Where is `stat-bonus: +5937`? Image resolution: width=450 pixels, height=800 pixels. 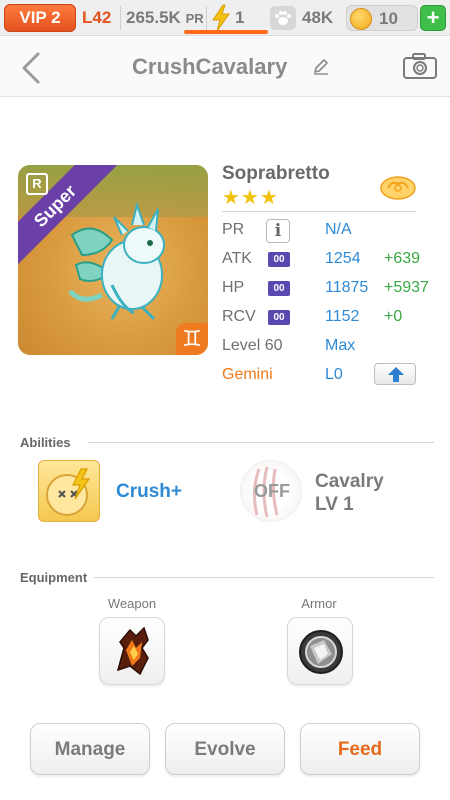
stat-bonus: +5937 is located at coordinates (406, 287).